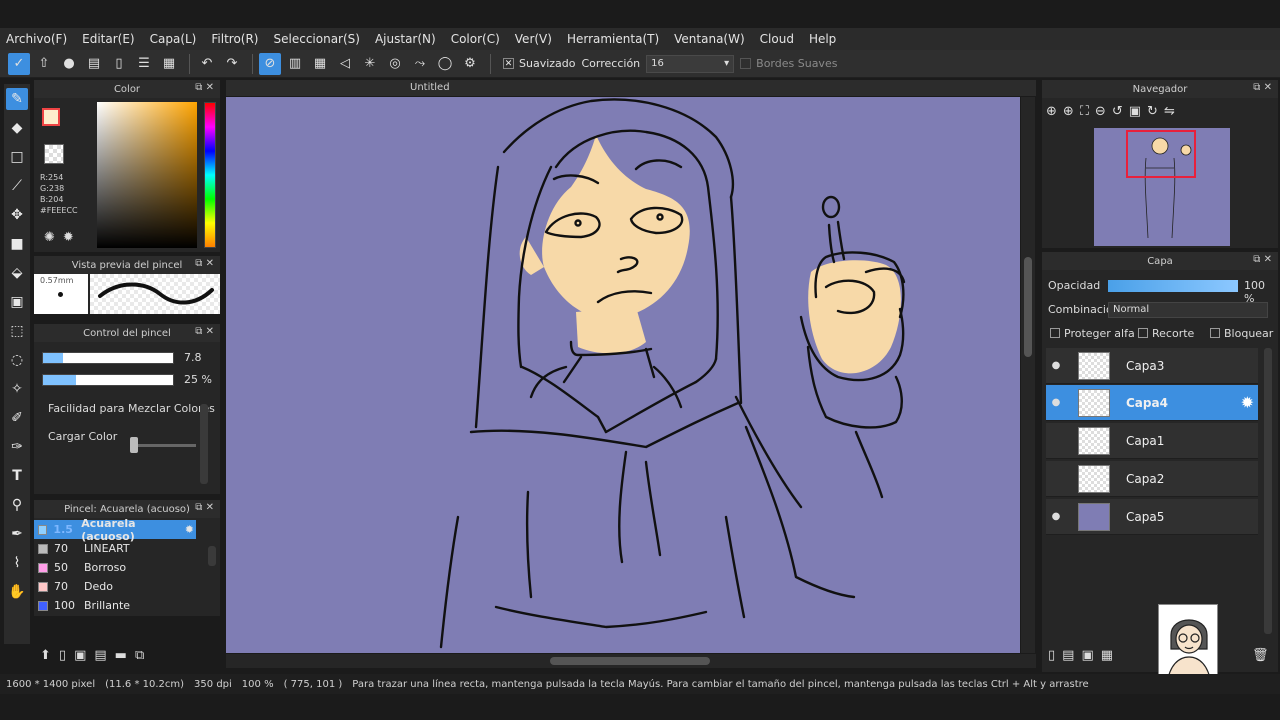  What do you see at coordinates (17, 302) in the screenshot?
I see `gradient-tool-icon: ▣` at bounding box center [17, 302].